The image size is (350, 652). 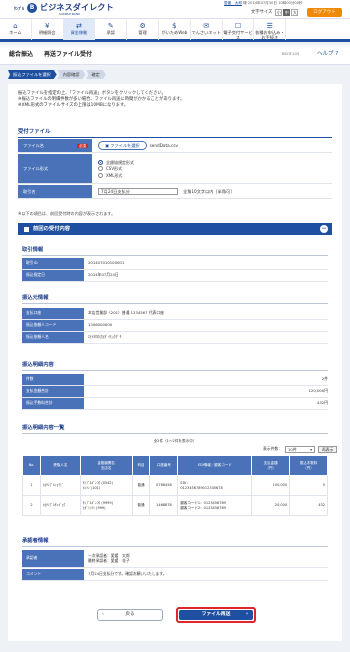 What do you see at coordinates (53, 379) in the screenshot?
I see `row-label: 件数` at bounding box center [53, 379].